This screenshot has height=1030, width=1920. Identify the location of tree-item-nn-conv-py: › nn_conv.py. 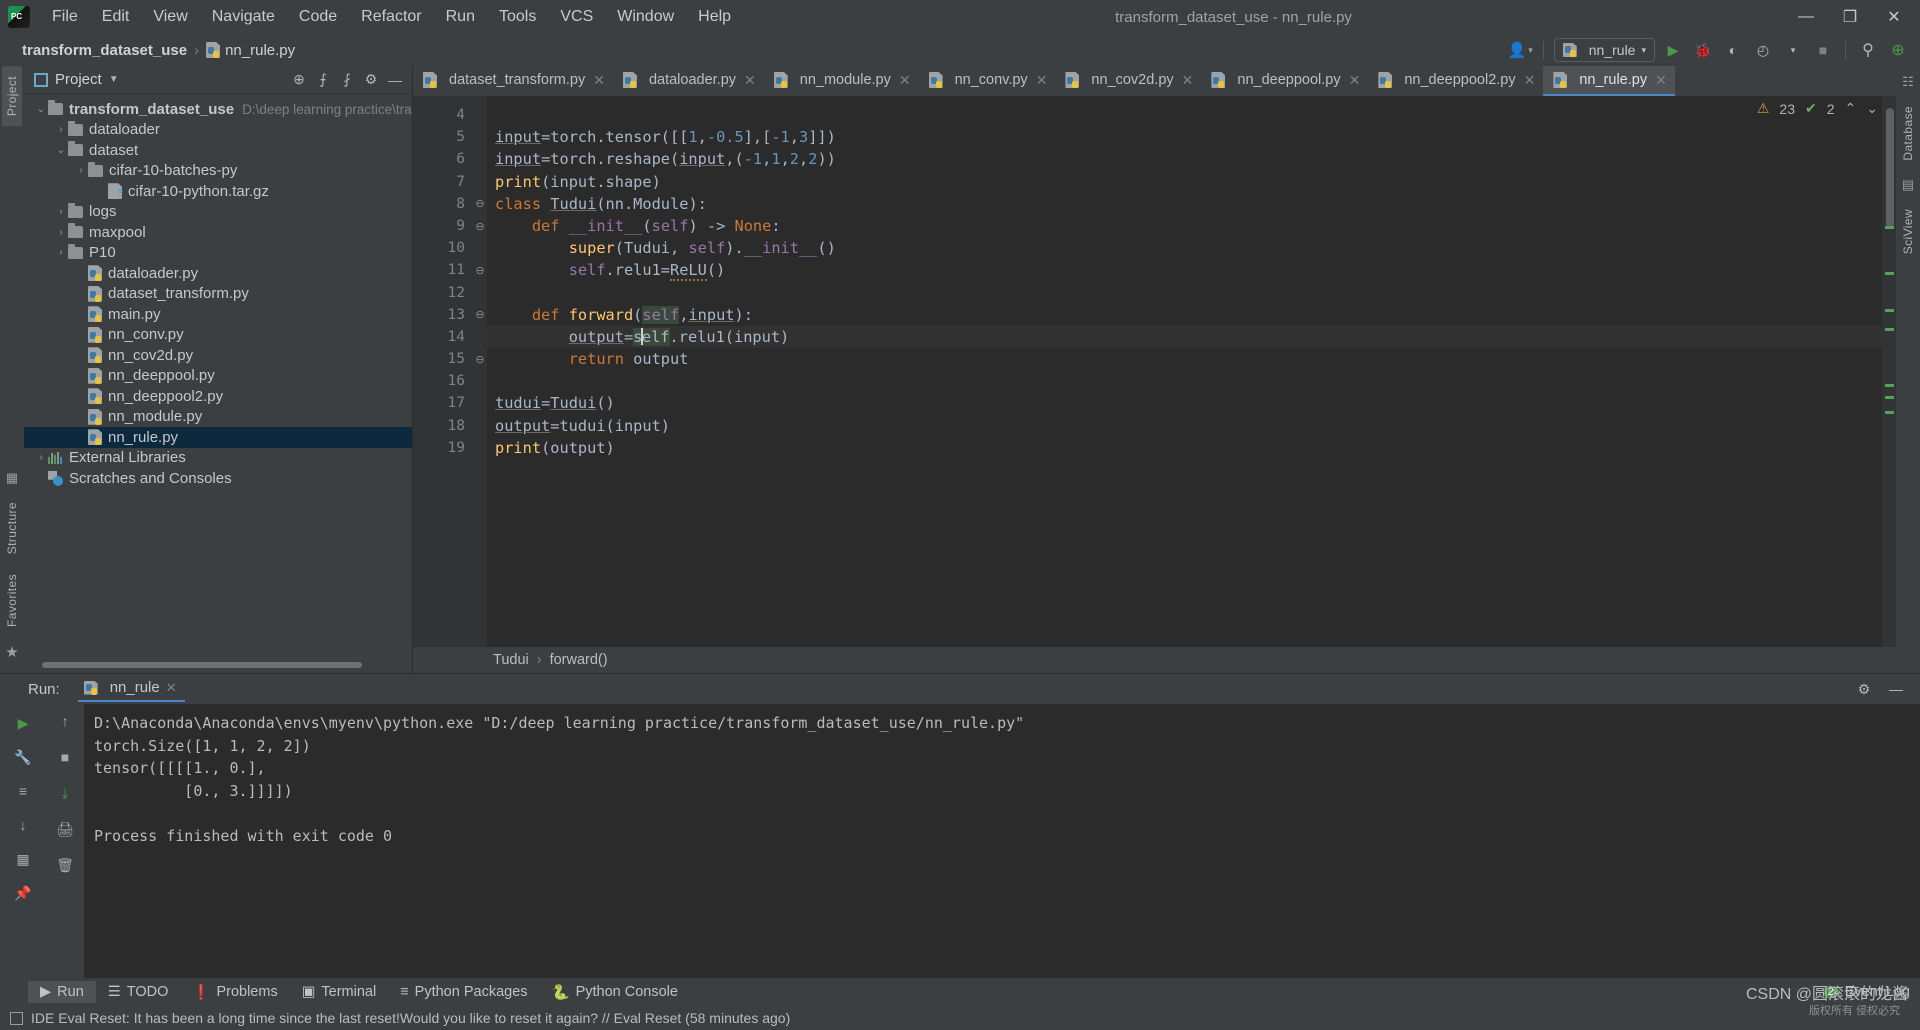
(218, 335).